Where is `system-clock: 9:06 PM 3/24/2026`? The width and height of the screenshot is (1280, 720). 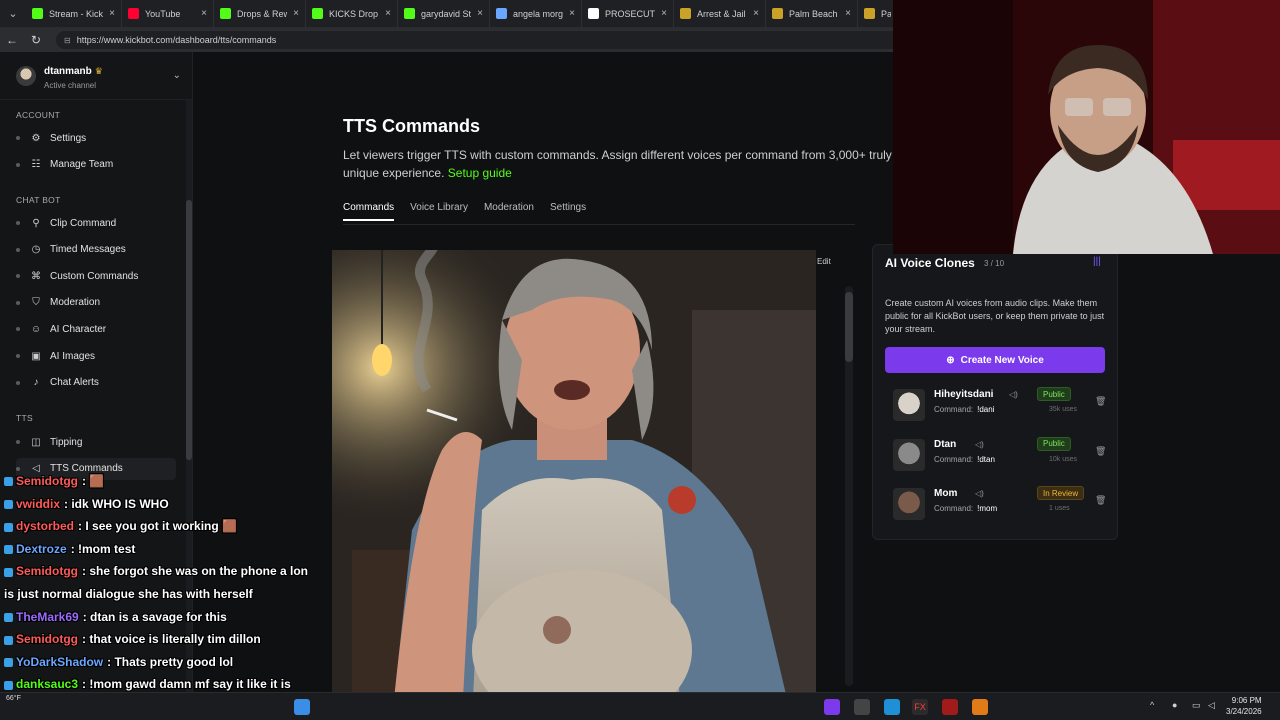
system-clock: 9:06 PM 3/24/2026 is located at coordinates (1244, 706).